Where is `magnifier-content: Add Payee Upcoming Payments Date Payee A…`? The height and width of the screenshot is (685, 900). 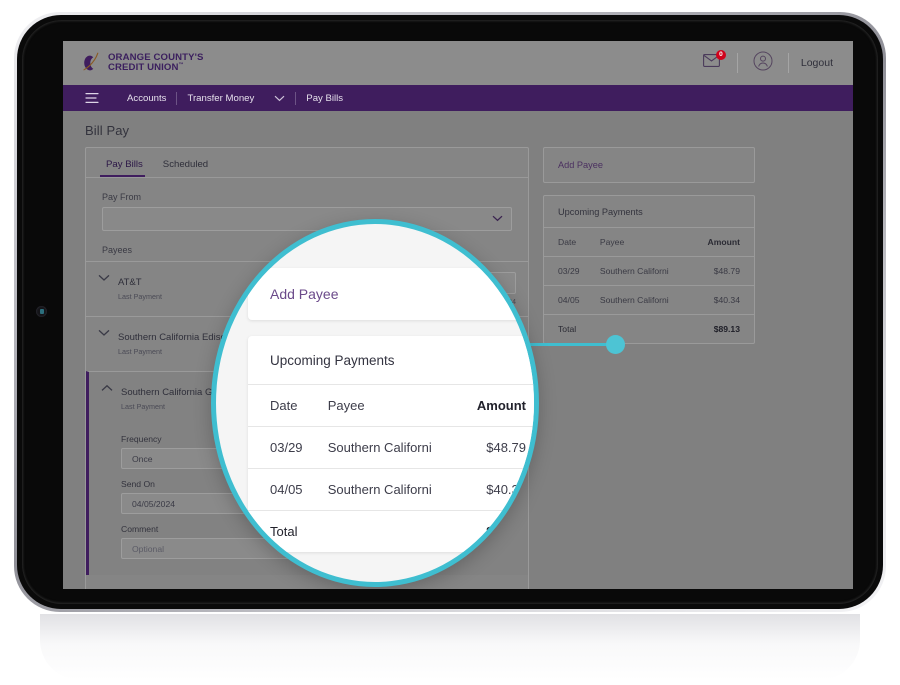
magnifier-content: Add Payee Upcoming Payments Date Payee A… is located at coordinates (391, 410).